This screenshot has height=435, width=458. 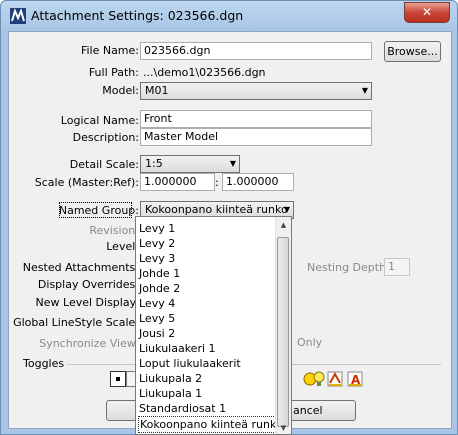 I want to click on nesting-depth-label: Nesting Depth:, so click(x=348, y=267).